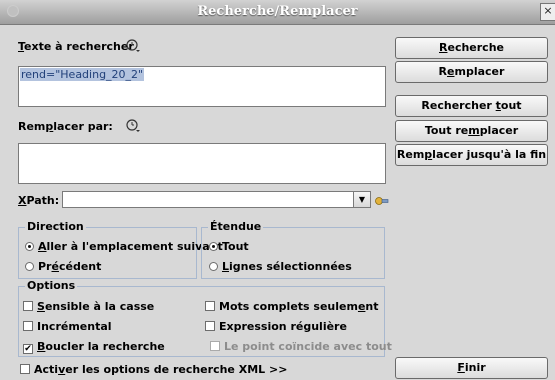 This screenshot has width=555, height=380. I want to click on xpath-combobox: ▼, so click(216, 199).